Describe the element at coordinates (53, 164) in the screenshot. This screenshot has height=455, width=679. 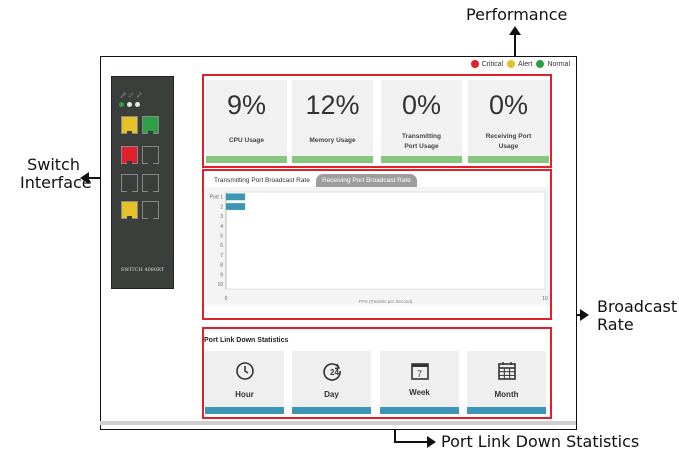
I see `switch-interface-line1: Switch` at that location.